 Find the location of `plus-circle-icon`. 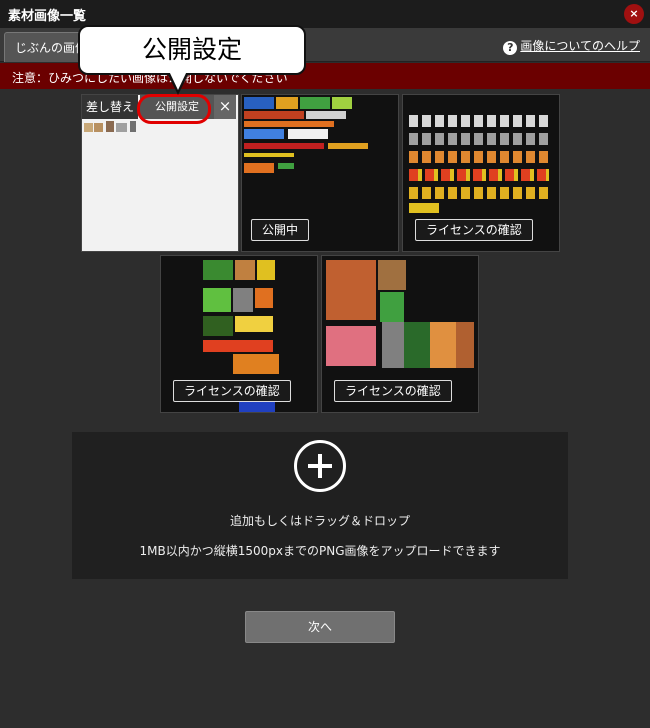

plus-circle-icon is located at coordinates (320, 466).